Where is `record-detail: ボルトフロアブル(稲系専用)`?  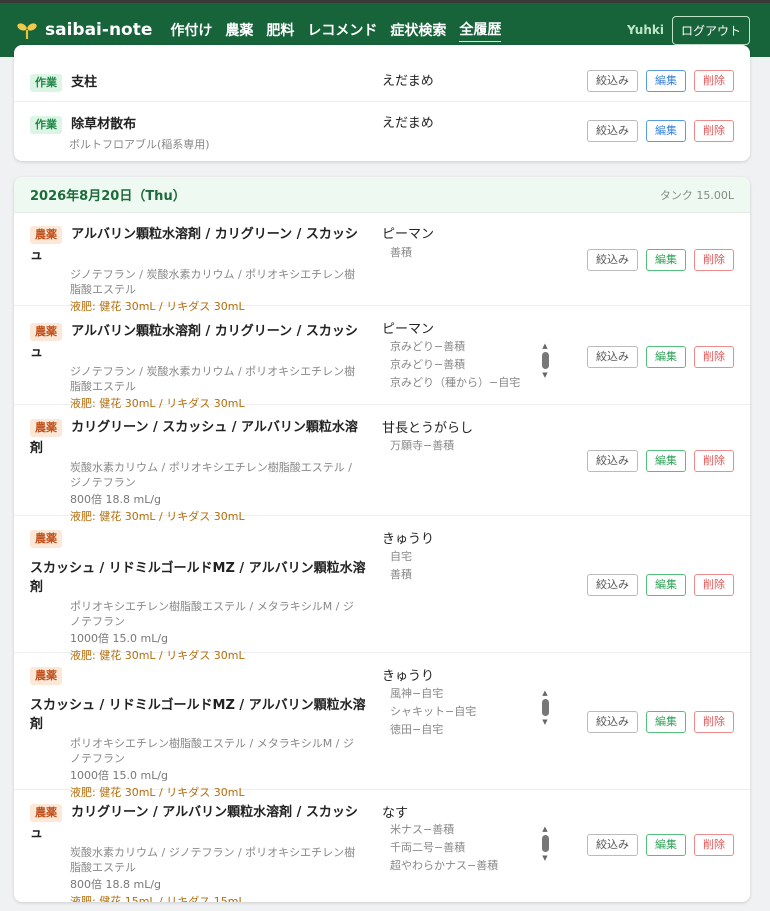
record-detail: ボルトフロアブル(稲系専用) is located at coordinates (139, 144).